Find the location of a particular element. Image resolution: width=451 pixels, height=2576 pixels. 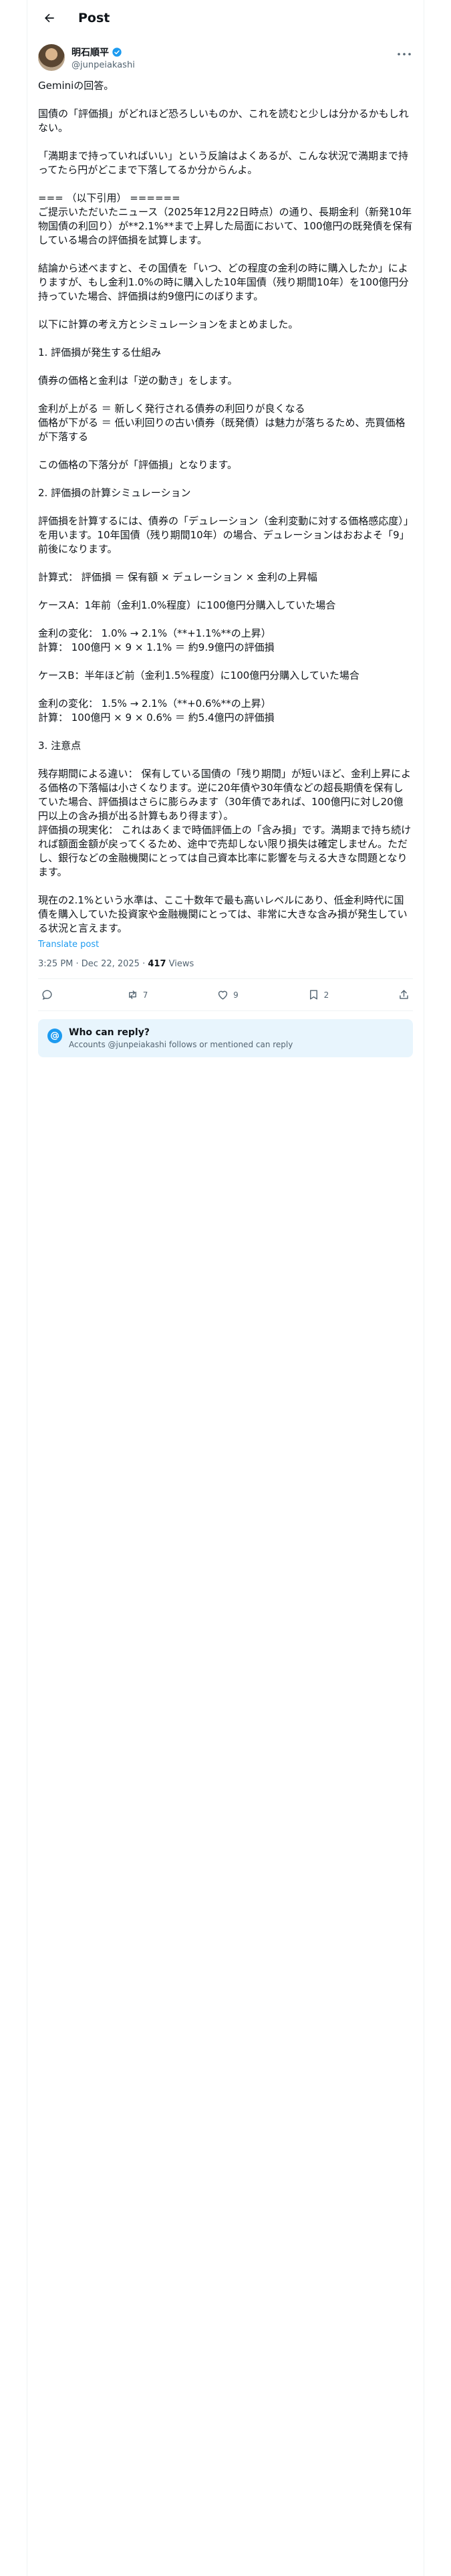

author-name: 明石順平 is located at coordinates (103, 52).